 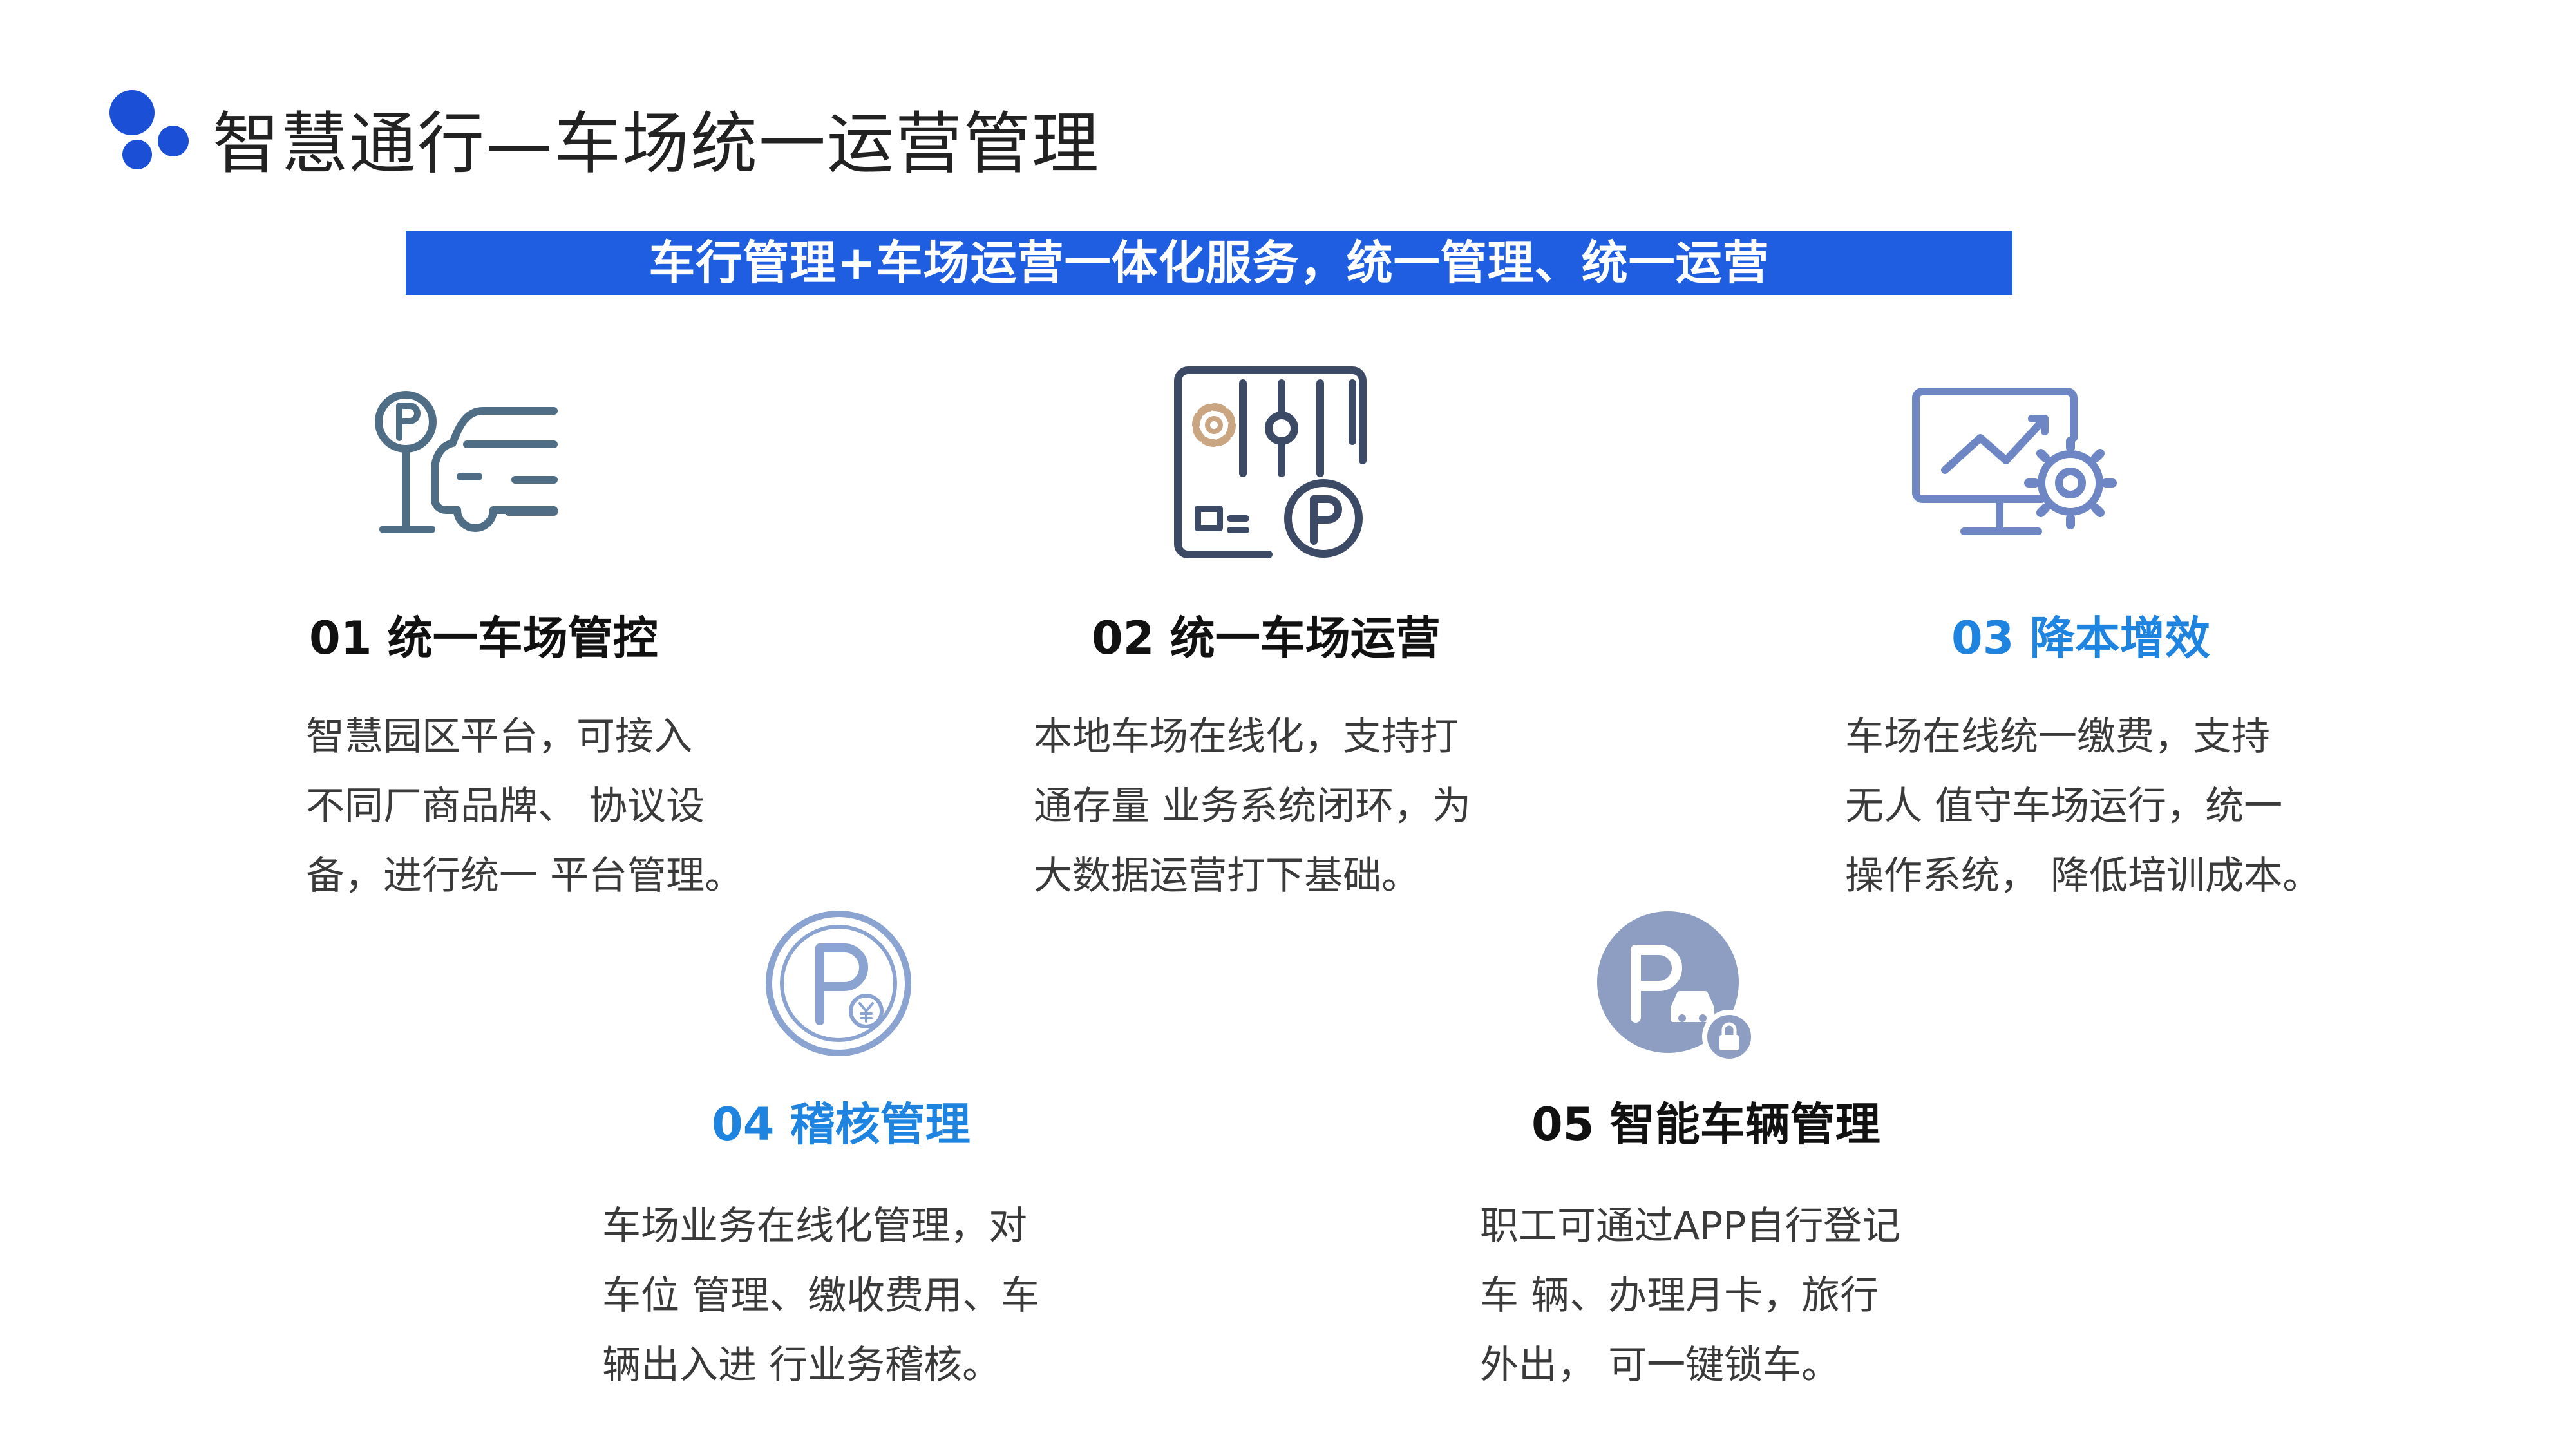 What do you see at coordinates (525, 876) in the screenshot?
I see `feature-desc-line: 备，进行统一 平台管理。` at bounding box center [525, 876].